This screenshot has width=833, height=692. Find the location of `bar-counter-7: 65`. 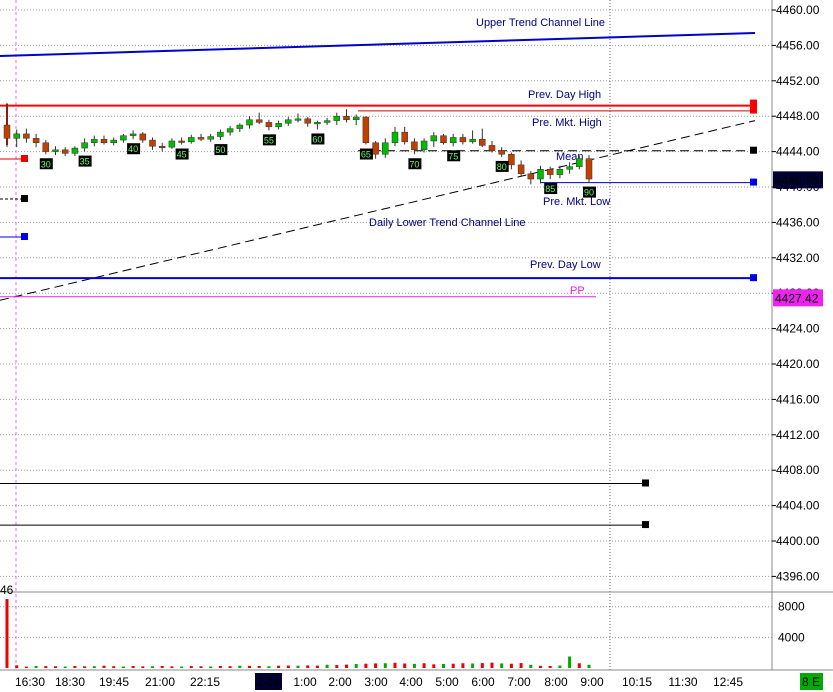

bar-counter-7: 65 is located at coordinates (366, 155).